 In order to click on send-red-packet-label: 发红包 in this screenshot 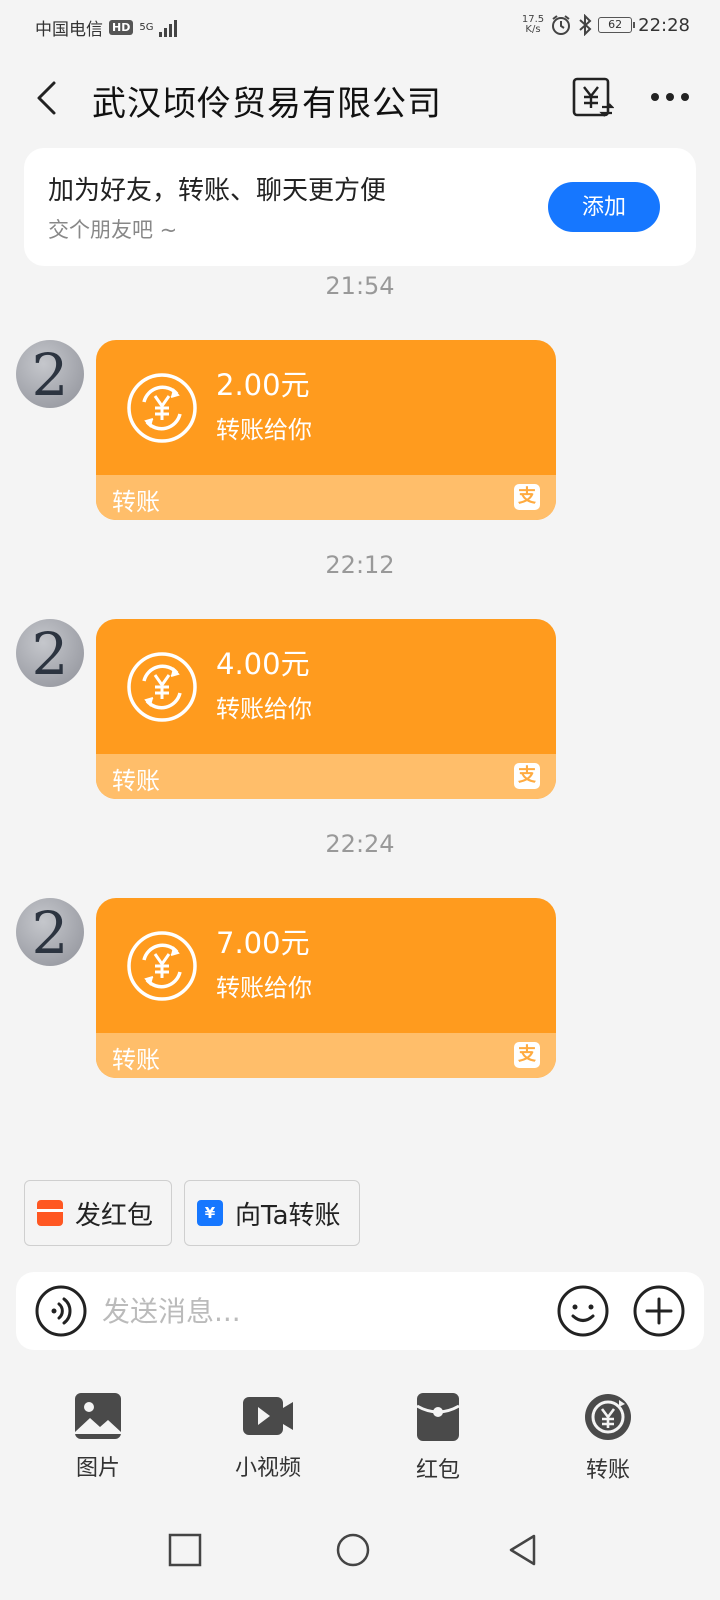, I will do `click(114, 1215)`.